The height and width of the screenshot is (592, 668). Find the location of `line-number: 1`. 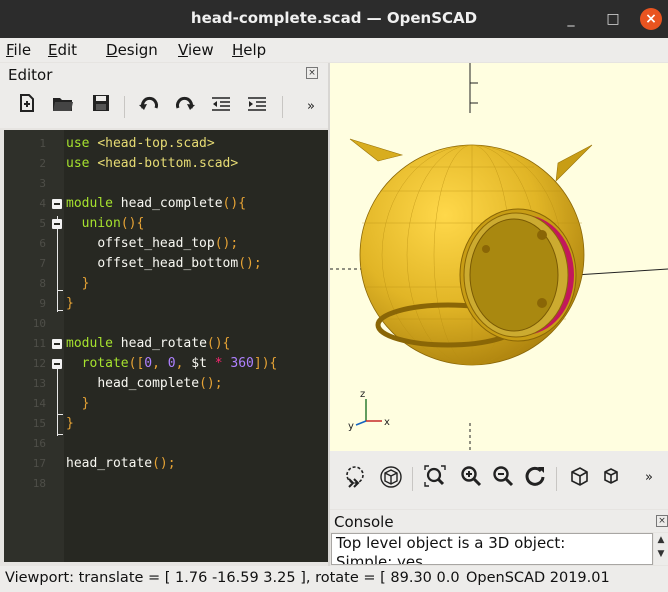

line-number: 1 is located at coordinates (42, 143).